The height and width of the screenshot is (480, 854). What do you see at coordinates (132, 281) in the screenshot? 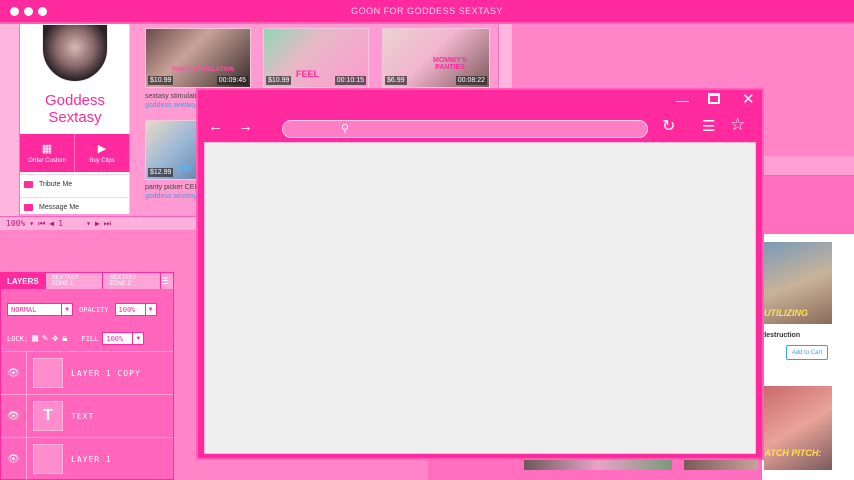
I see `tab-zone-2: SEXTASY ZONE 2` at bounding box center [132, 281].